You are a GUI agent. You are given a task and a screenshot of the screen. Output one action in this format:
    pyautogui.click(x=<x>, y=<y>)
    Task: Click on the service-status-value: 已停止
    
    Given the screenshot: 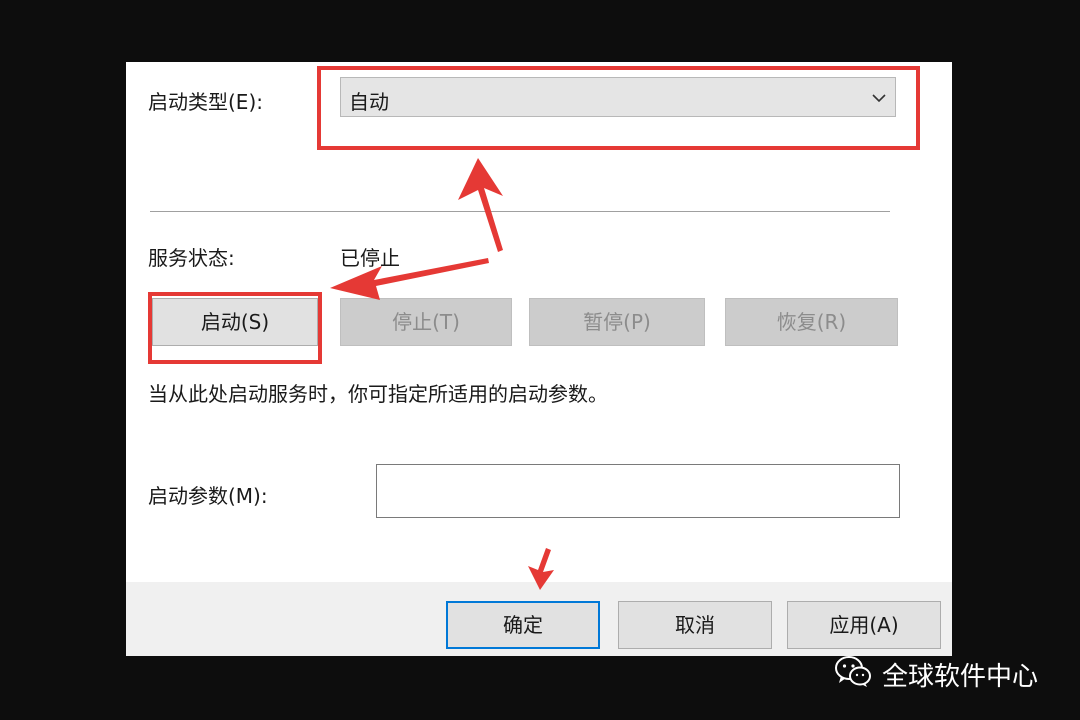 What is the action you would take?
    pyautogui.click(x=370, y=258)
    